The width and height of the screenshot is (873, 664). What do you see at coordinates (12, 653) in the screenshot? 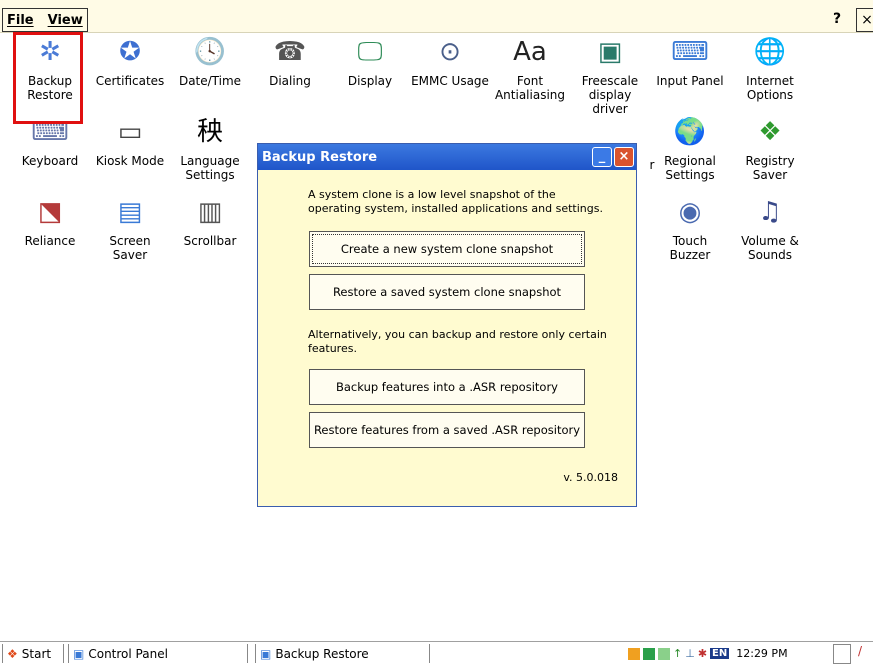
I see `windows-flag-icon: ❖` at bounding box center [12, 653].